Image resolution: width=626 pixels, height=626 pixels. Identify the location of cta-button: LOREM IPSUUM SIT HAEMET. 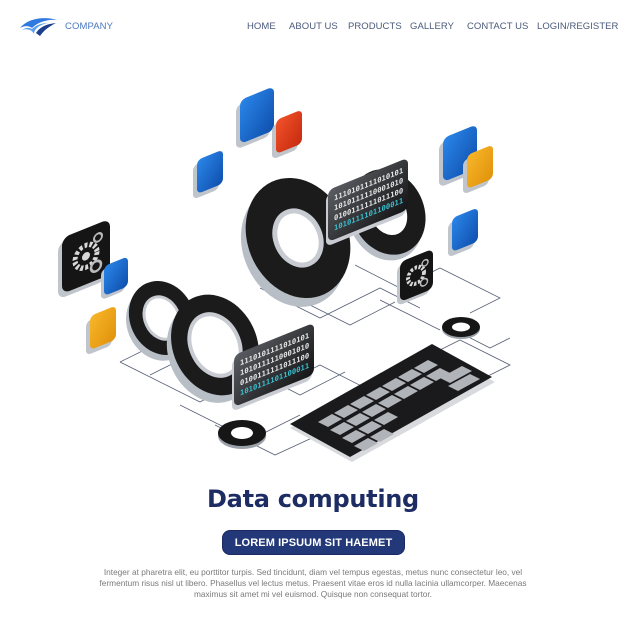
(313, 542).